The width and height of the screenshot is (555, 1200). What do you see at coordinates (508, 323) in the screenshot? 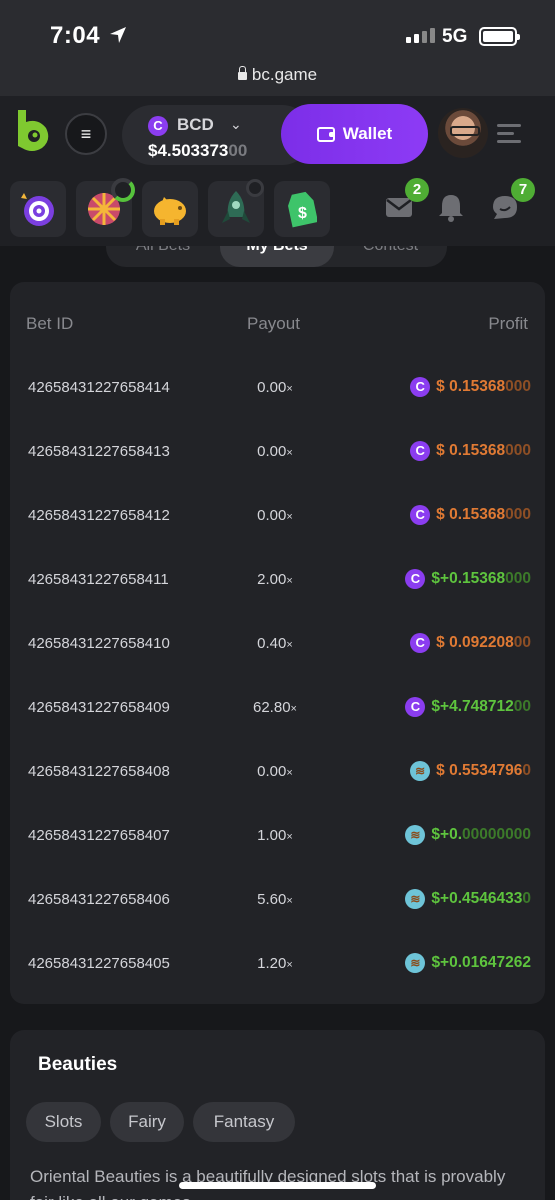
I see `column-header-profit: Profit` at bounding box center [508, 323].